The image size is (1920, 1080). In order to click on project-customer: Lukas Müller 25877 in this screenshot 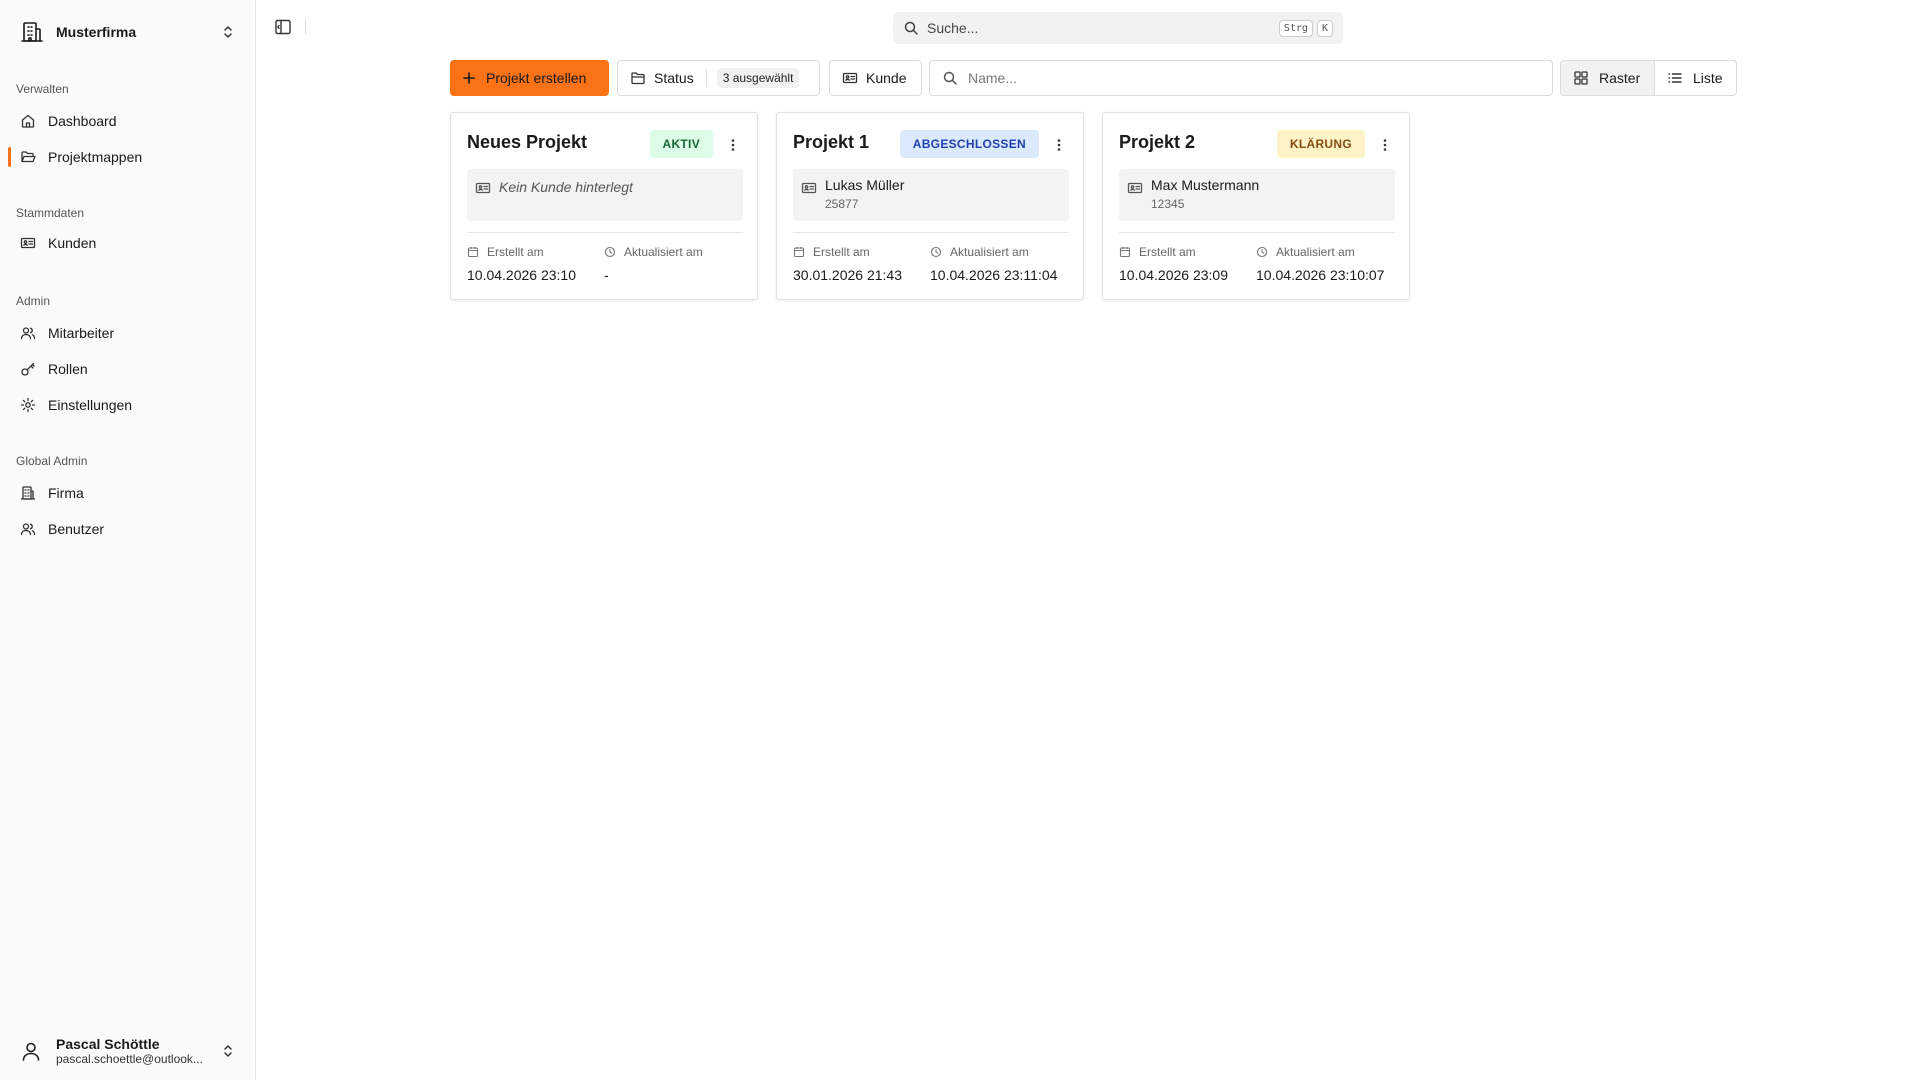, I will do `click(931, 195)`.